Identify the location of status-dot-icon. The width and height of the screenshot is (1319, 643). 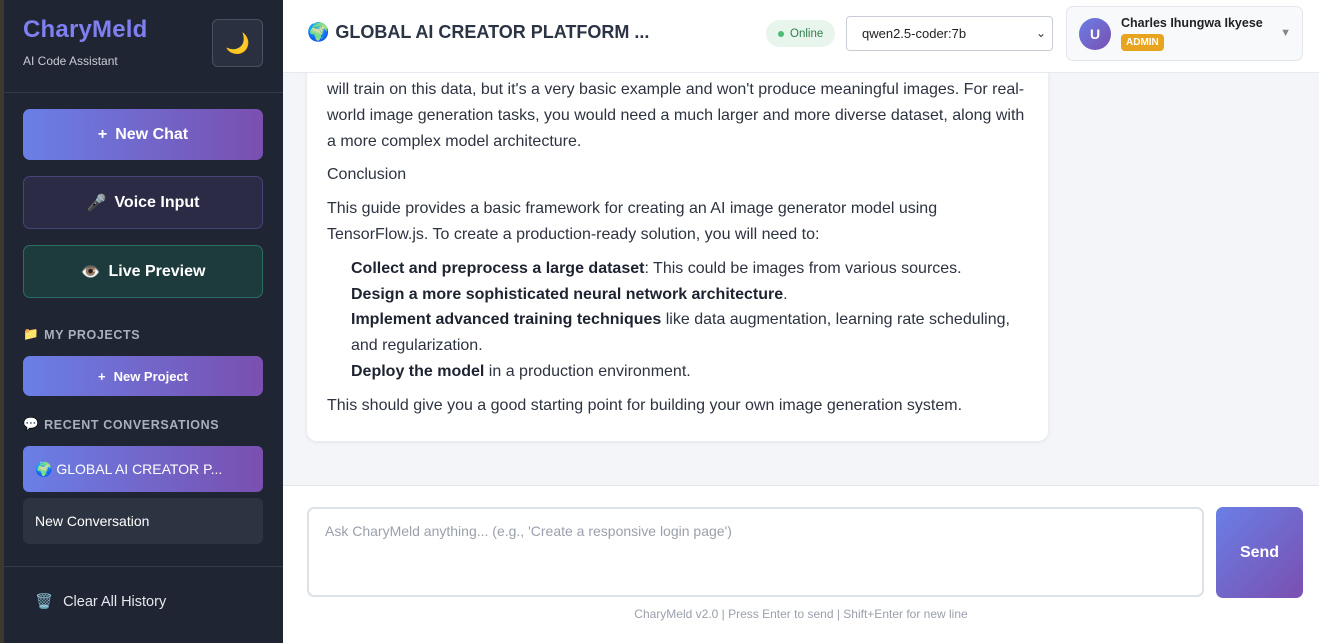
(781, 33).